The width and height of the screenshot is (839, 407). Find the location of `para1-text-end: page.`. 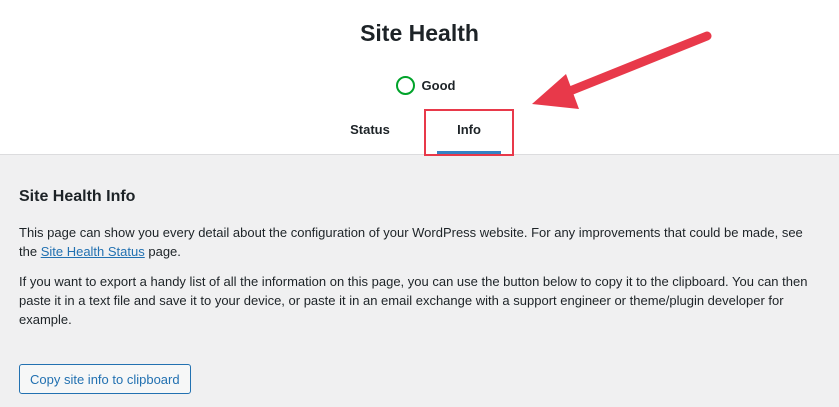

para1-text-end: page. is located at coordinates (162, 251).